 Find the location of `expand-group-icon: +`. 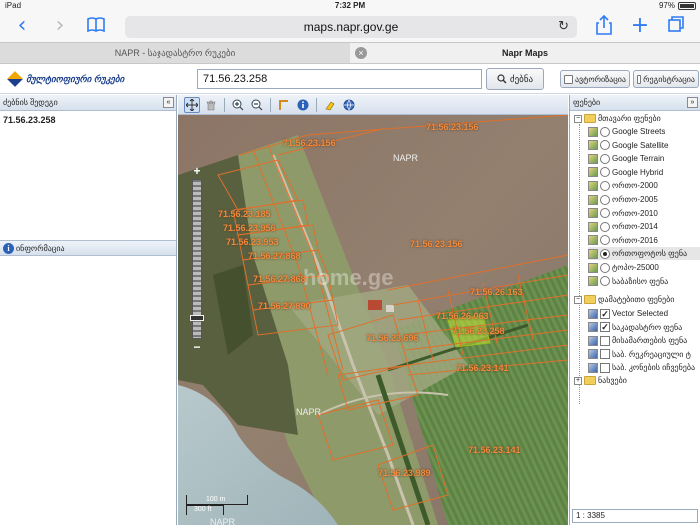

expand-group-icon: + is located at coordinates (578, 380).